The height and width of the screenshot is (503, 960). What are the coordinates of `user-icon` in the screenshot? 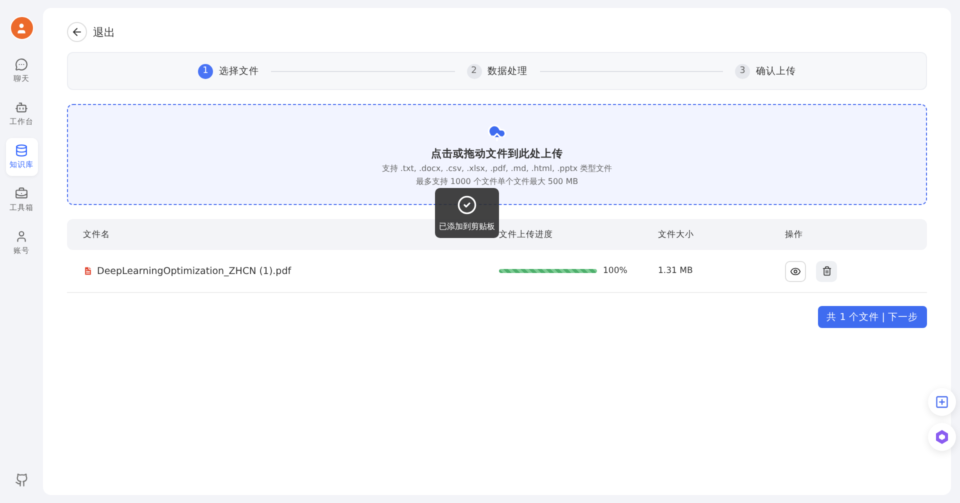 It's located at (21, 236).